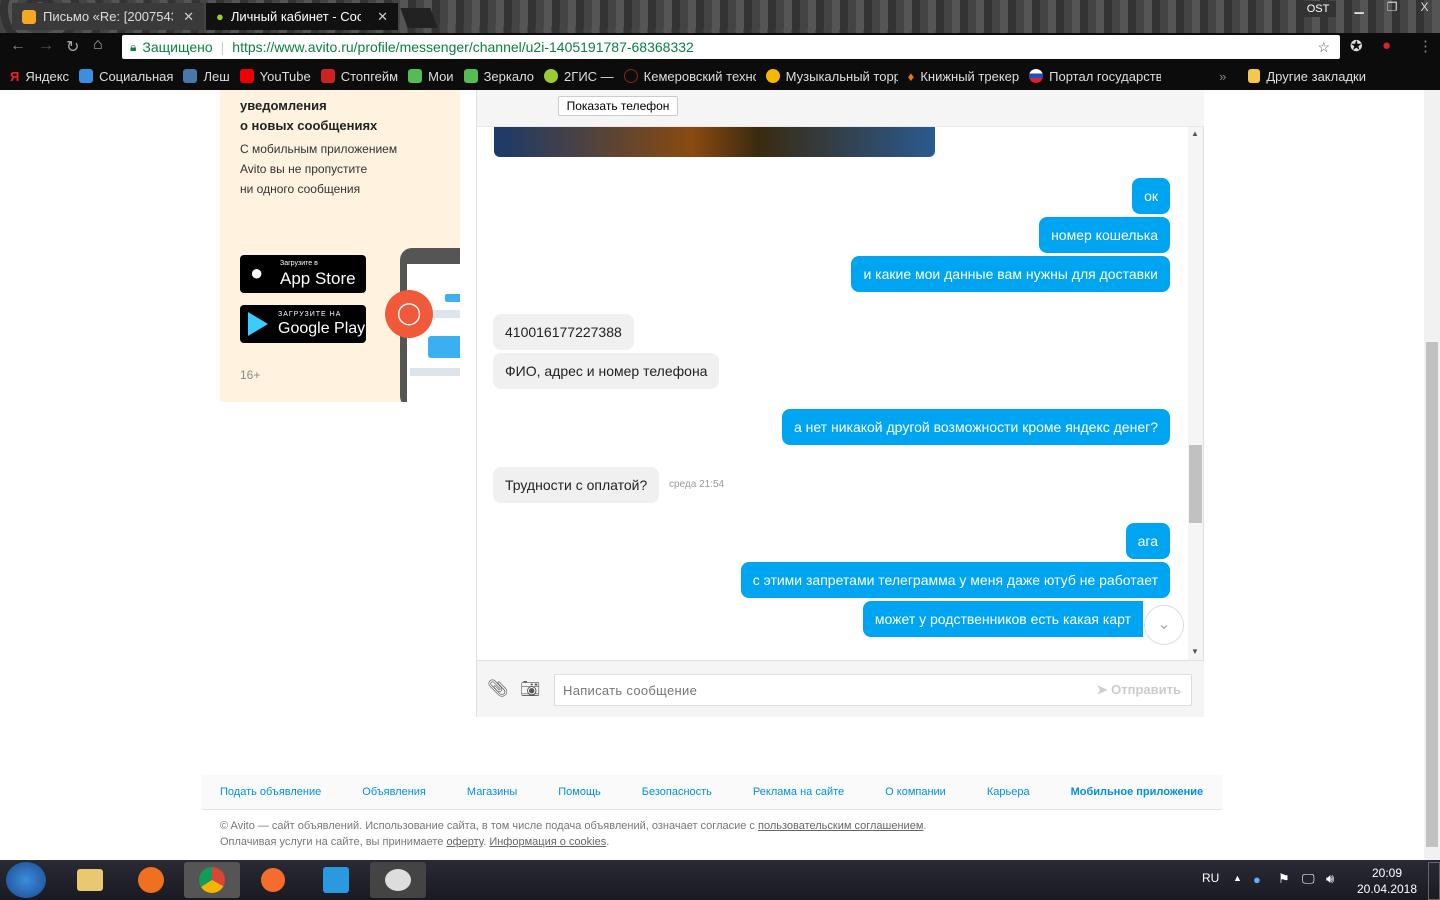  What do you see at coordinates (126, 76) in the screenshot?
I see `bookmark-social: Социальная` at bounding box center [126, 76].